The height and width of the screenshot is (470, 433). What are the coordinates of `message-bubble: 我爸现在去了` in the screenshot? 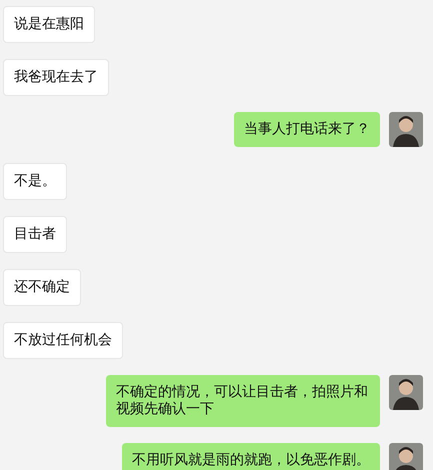 It's located at (56, 77).